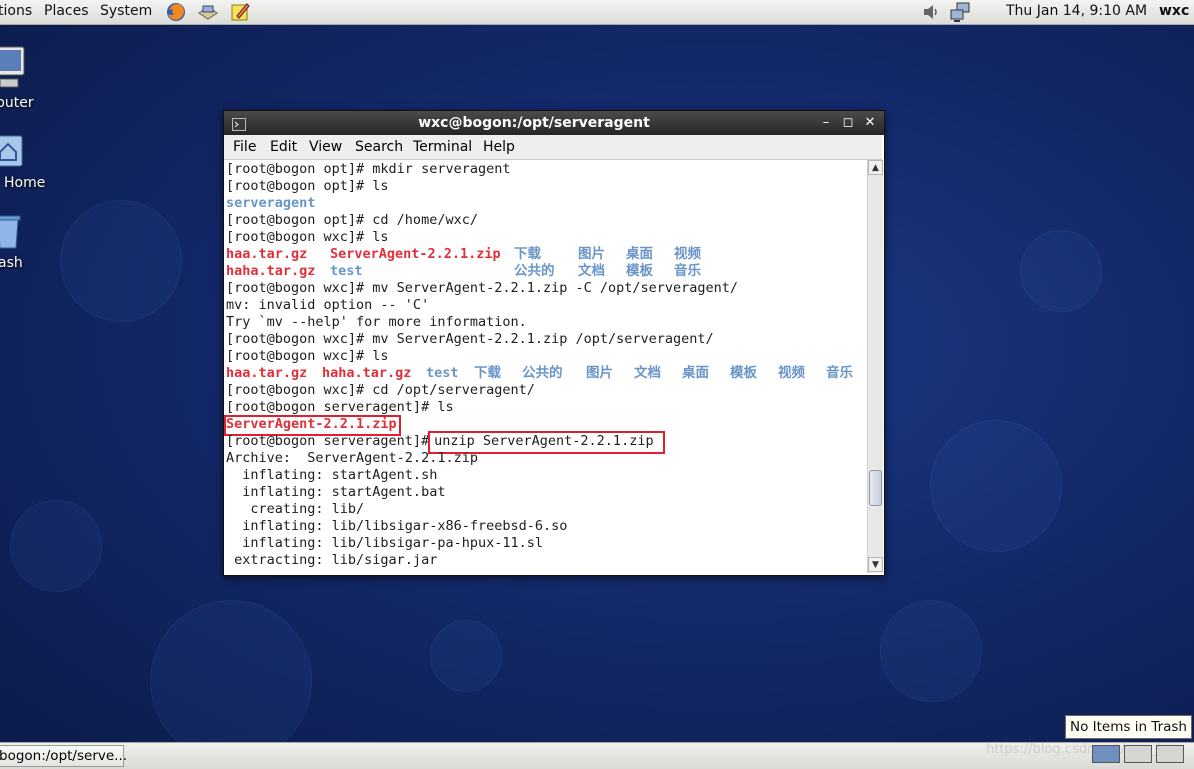  I want to click on terminal-line: extracting: lib/sigar.jar, so click(332, 560).